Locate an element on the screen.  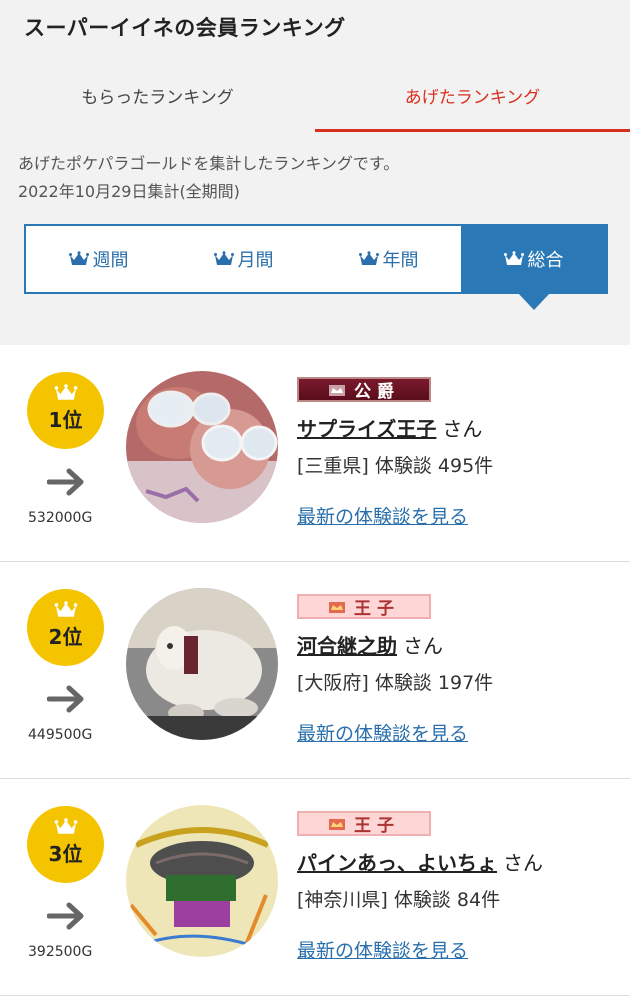
period-tab-weekly: 週間 is located at coordinates (98, 259).